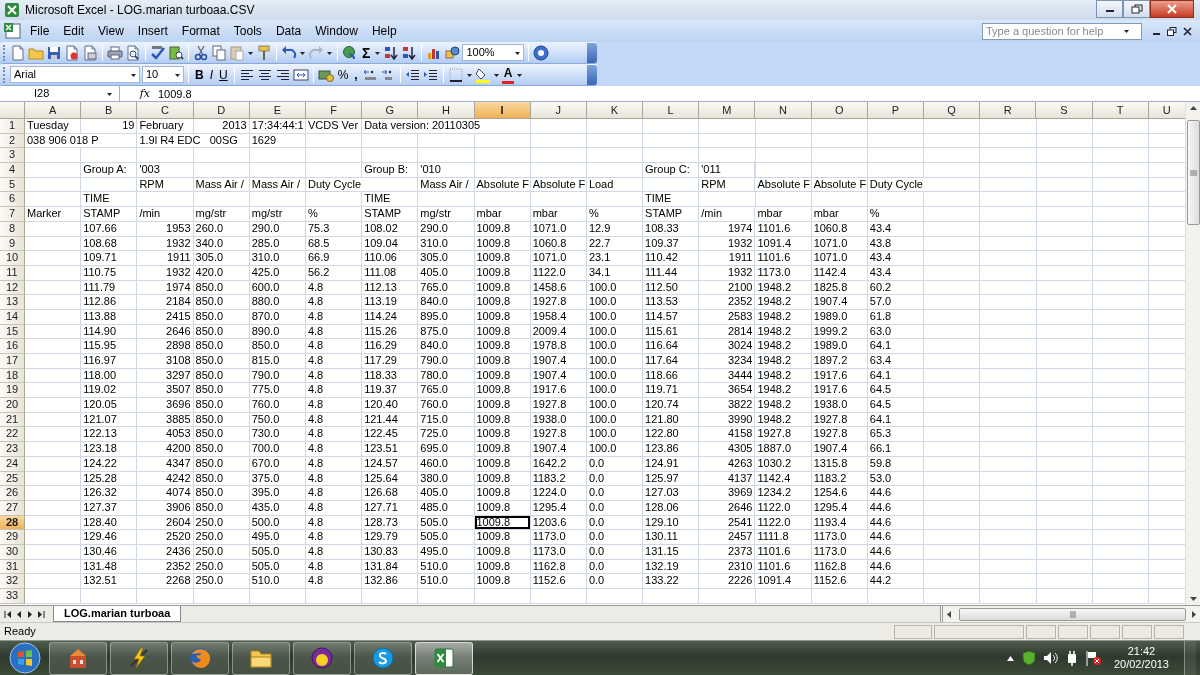 The width and height of the screenshot is (1200, 675). I want to click on comma-button: ,, so click(356, 74).